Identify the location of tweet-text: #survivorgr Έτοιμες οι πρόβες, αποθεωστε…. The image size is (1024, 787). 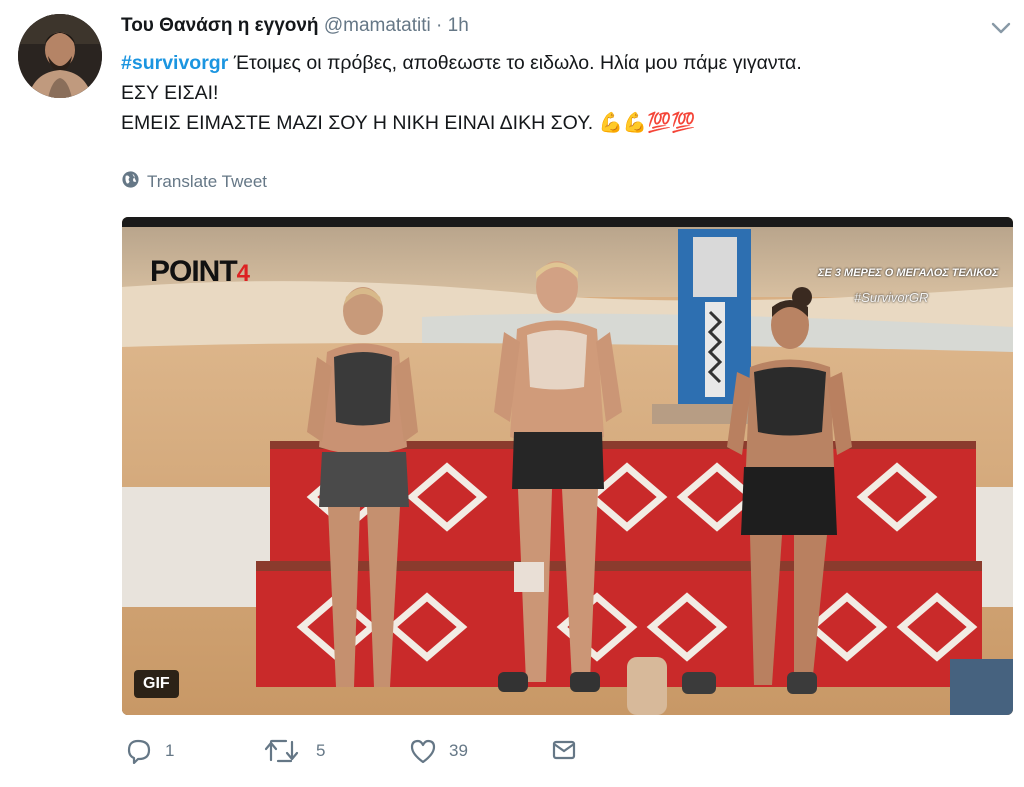
(561, 93).